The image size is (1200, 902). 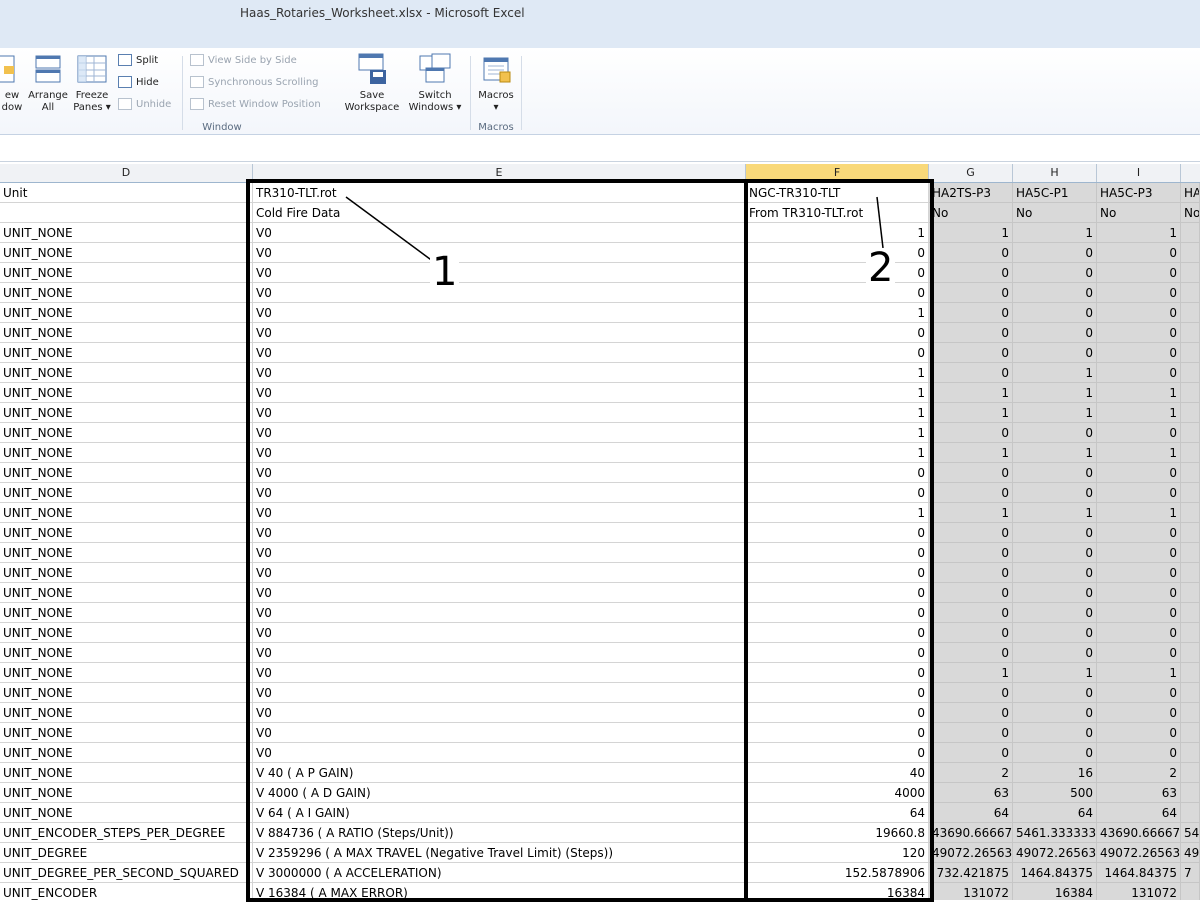 I want to click on freeze-panes-button: Freeze Panes ▾, so click(x=92, y=84).